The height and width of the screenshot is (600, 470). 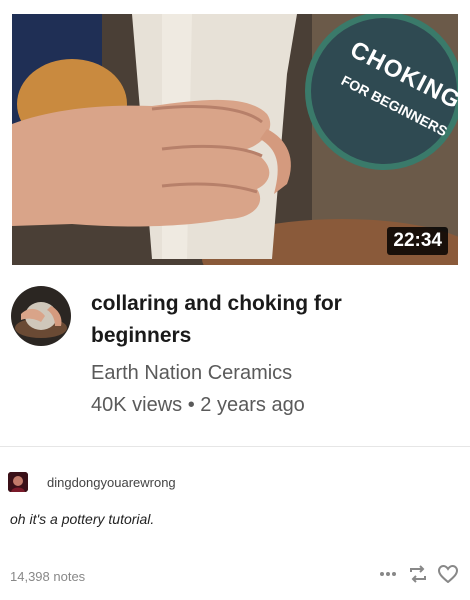 I want to click on duration-badge: 22:34, so click(x=417, y=241).